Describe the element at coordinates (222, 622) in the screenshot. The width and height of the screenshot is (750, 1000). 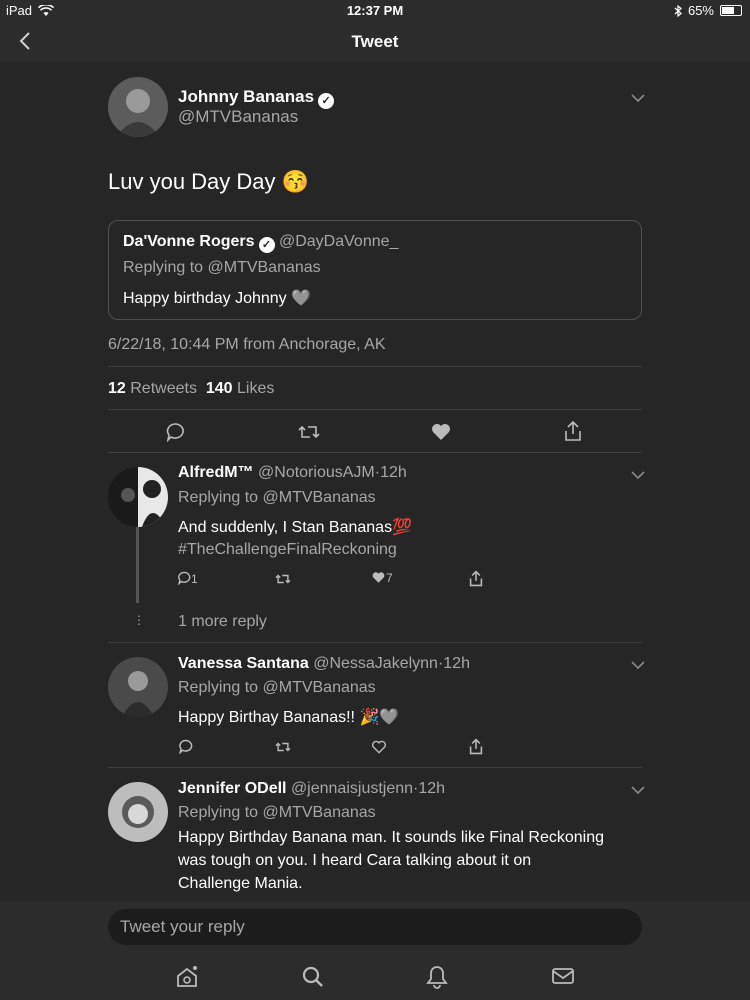
I see `more-replies-link: 1 more reply` at that location.